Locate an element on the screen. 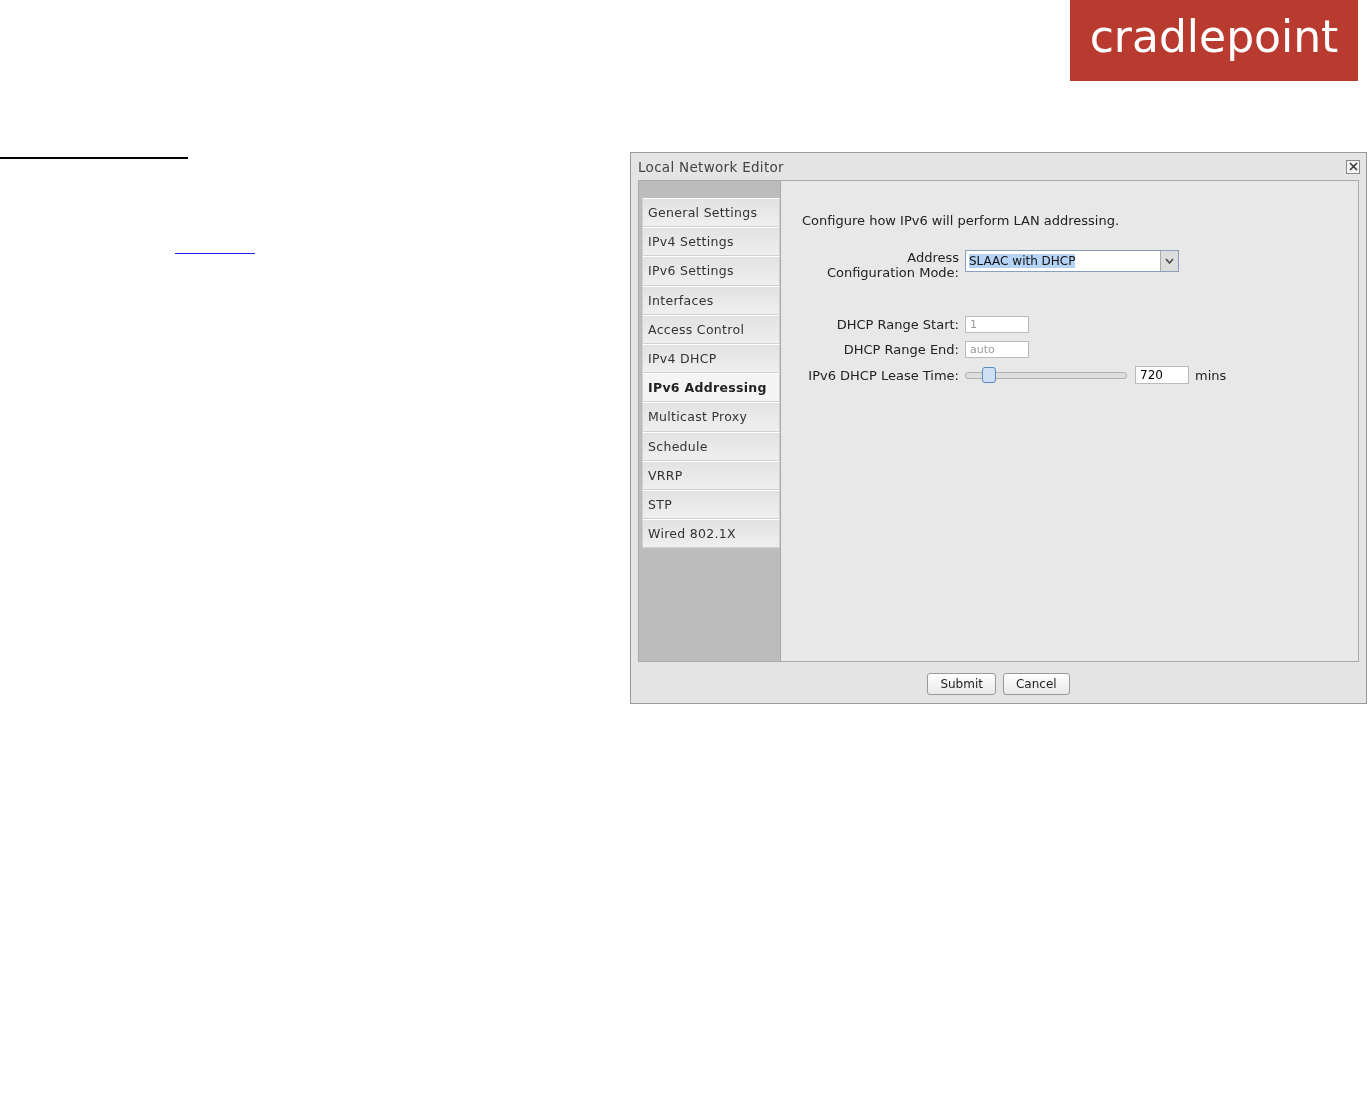  sidebar-tab: Interfaces is located at coordinates (711, 300).